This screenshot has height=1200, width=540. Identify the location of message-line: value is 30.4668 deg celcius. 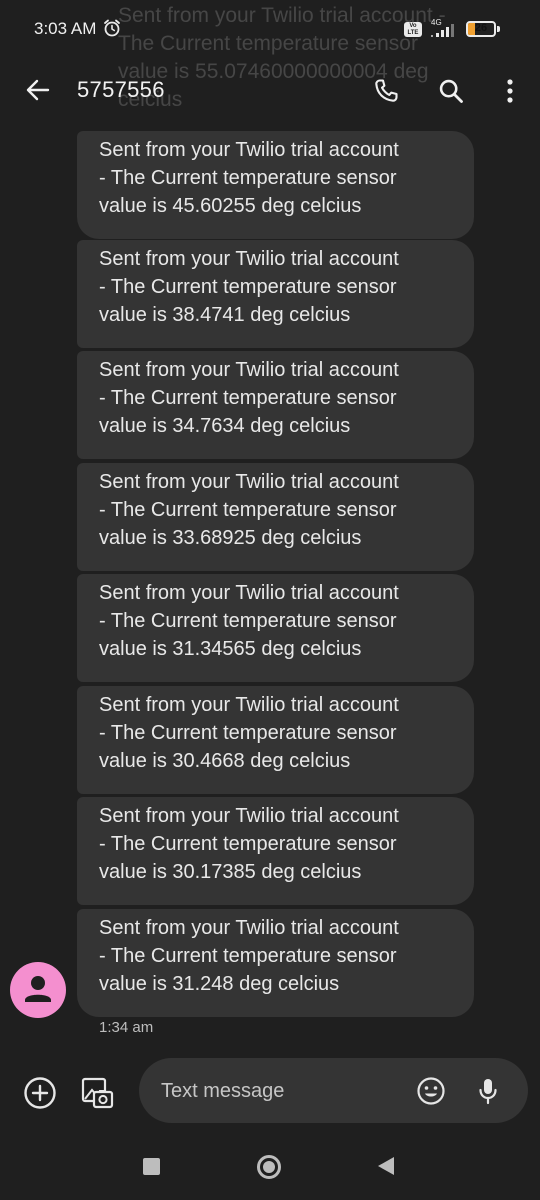
(225, 761).